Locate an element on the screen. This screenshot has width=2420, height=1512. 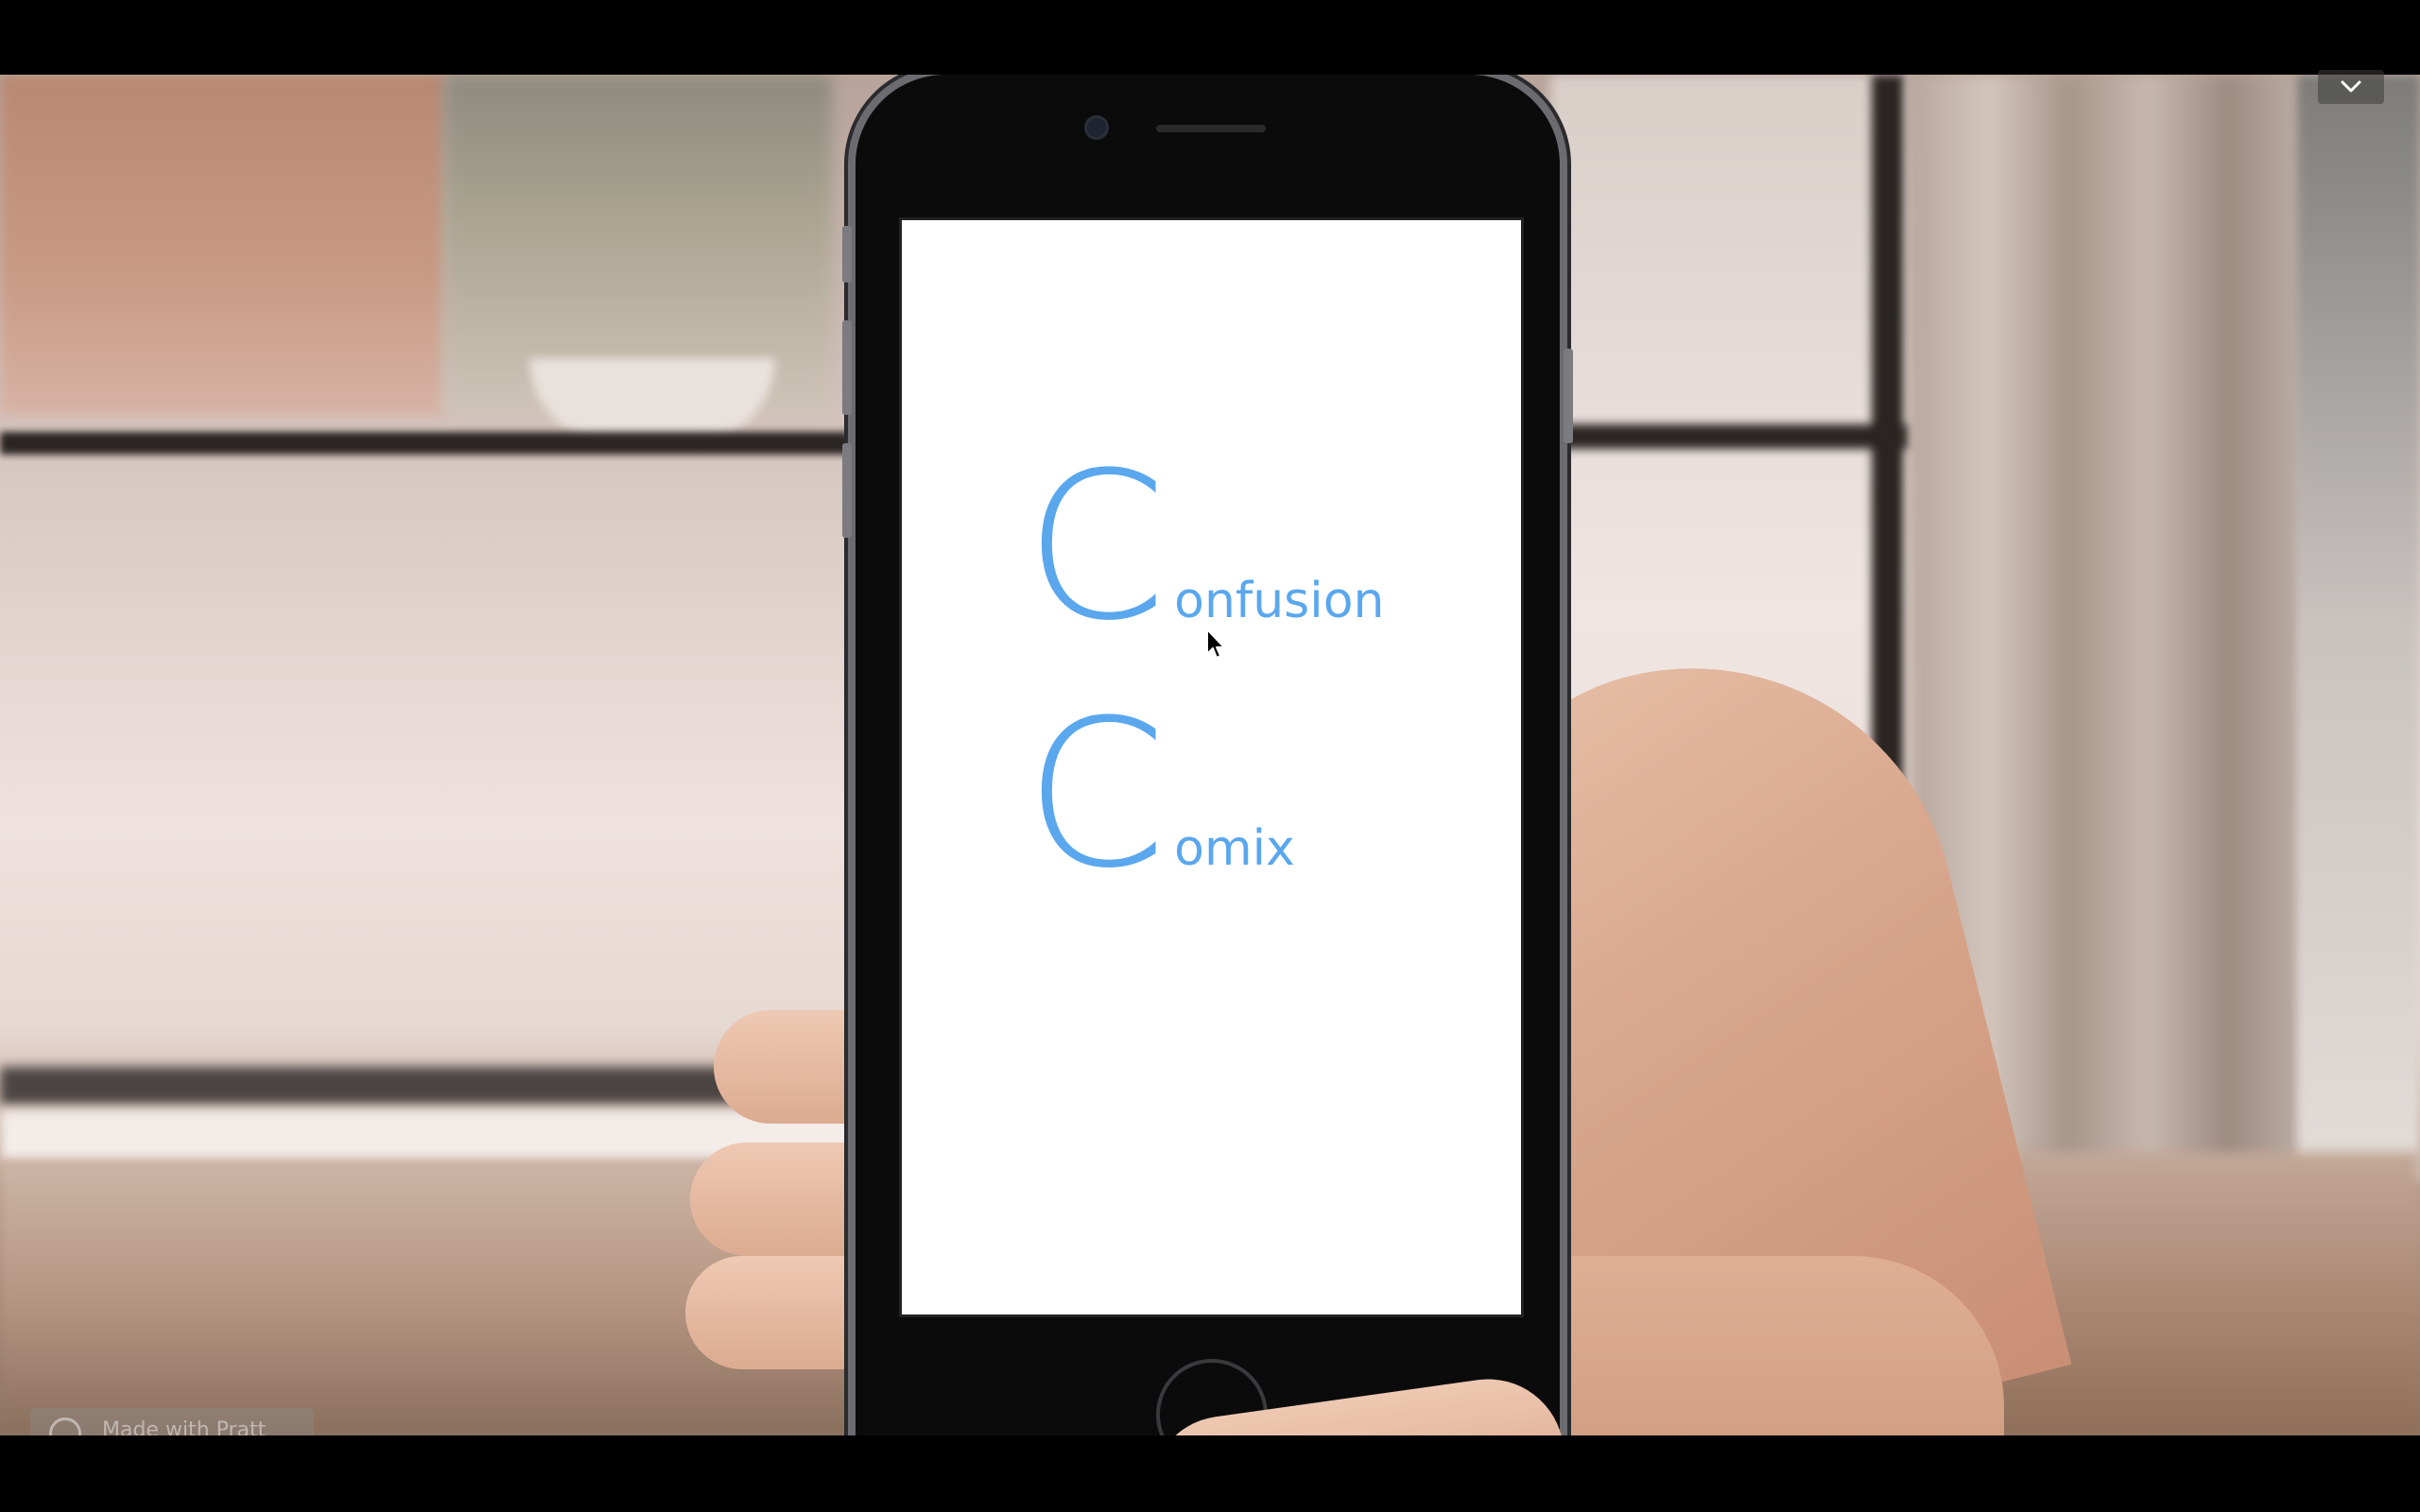
letterbox-top is located at coordinates (1210, 37).